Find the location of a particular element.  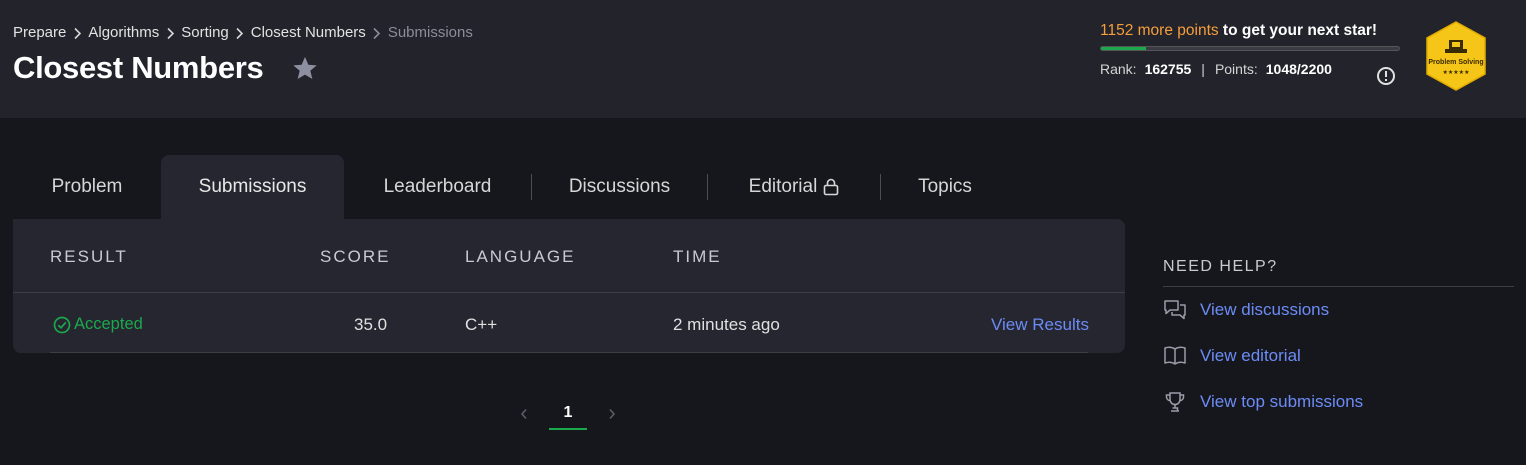

tab-label: Topics is located at coordinates (945, 186).